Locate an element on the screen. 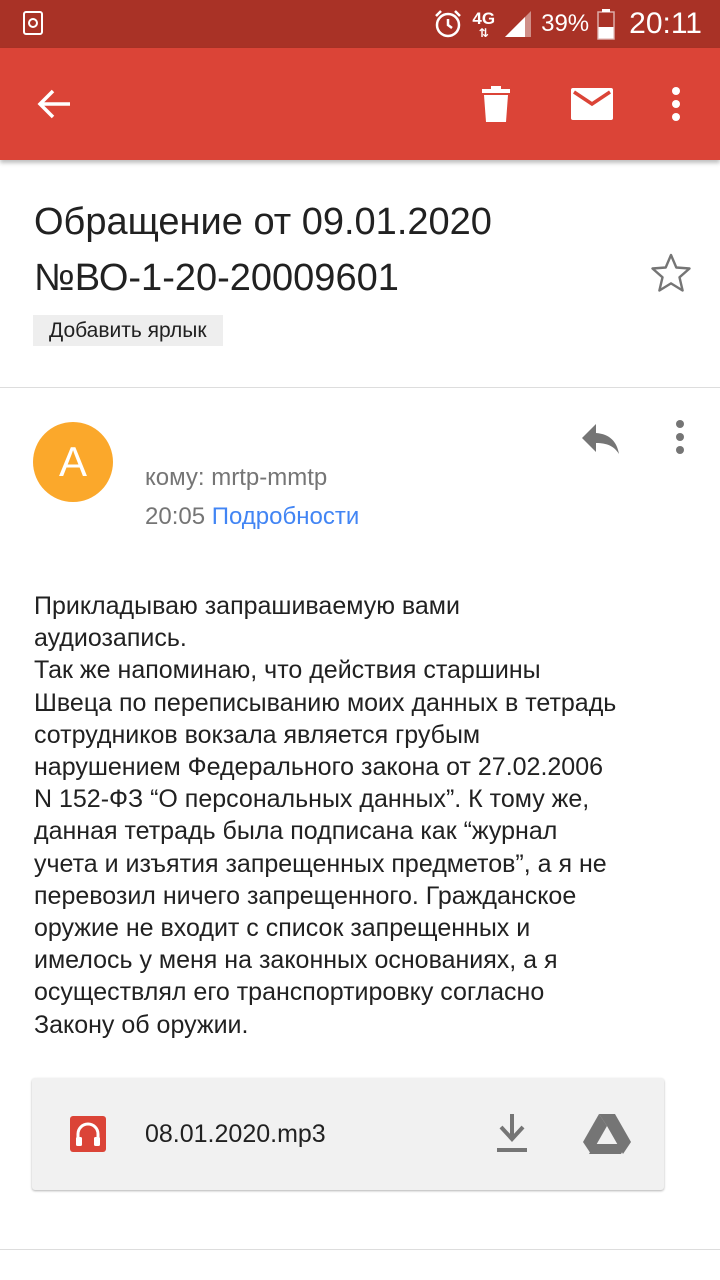 The width and height of the screenshot is (720, 1280). trash-icon is located at coordinates (496, 104).